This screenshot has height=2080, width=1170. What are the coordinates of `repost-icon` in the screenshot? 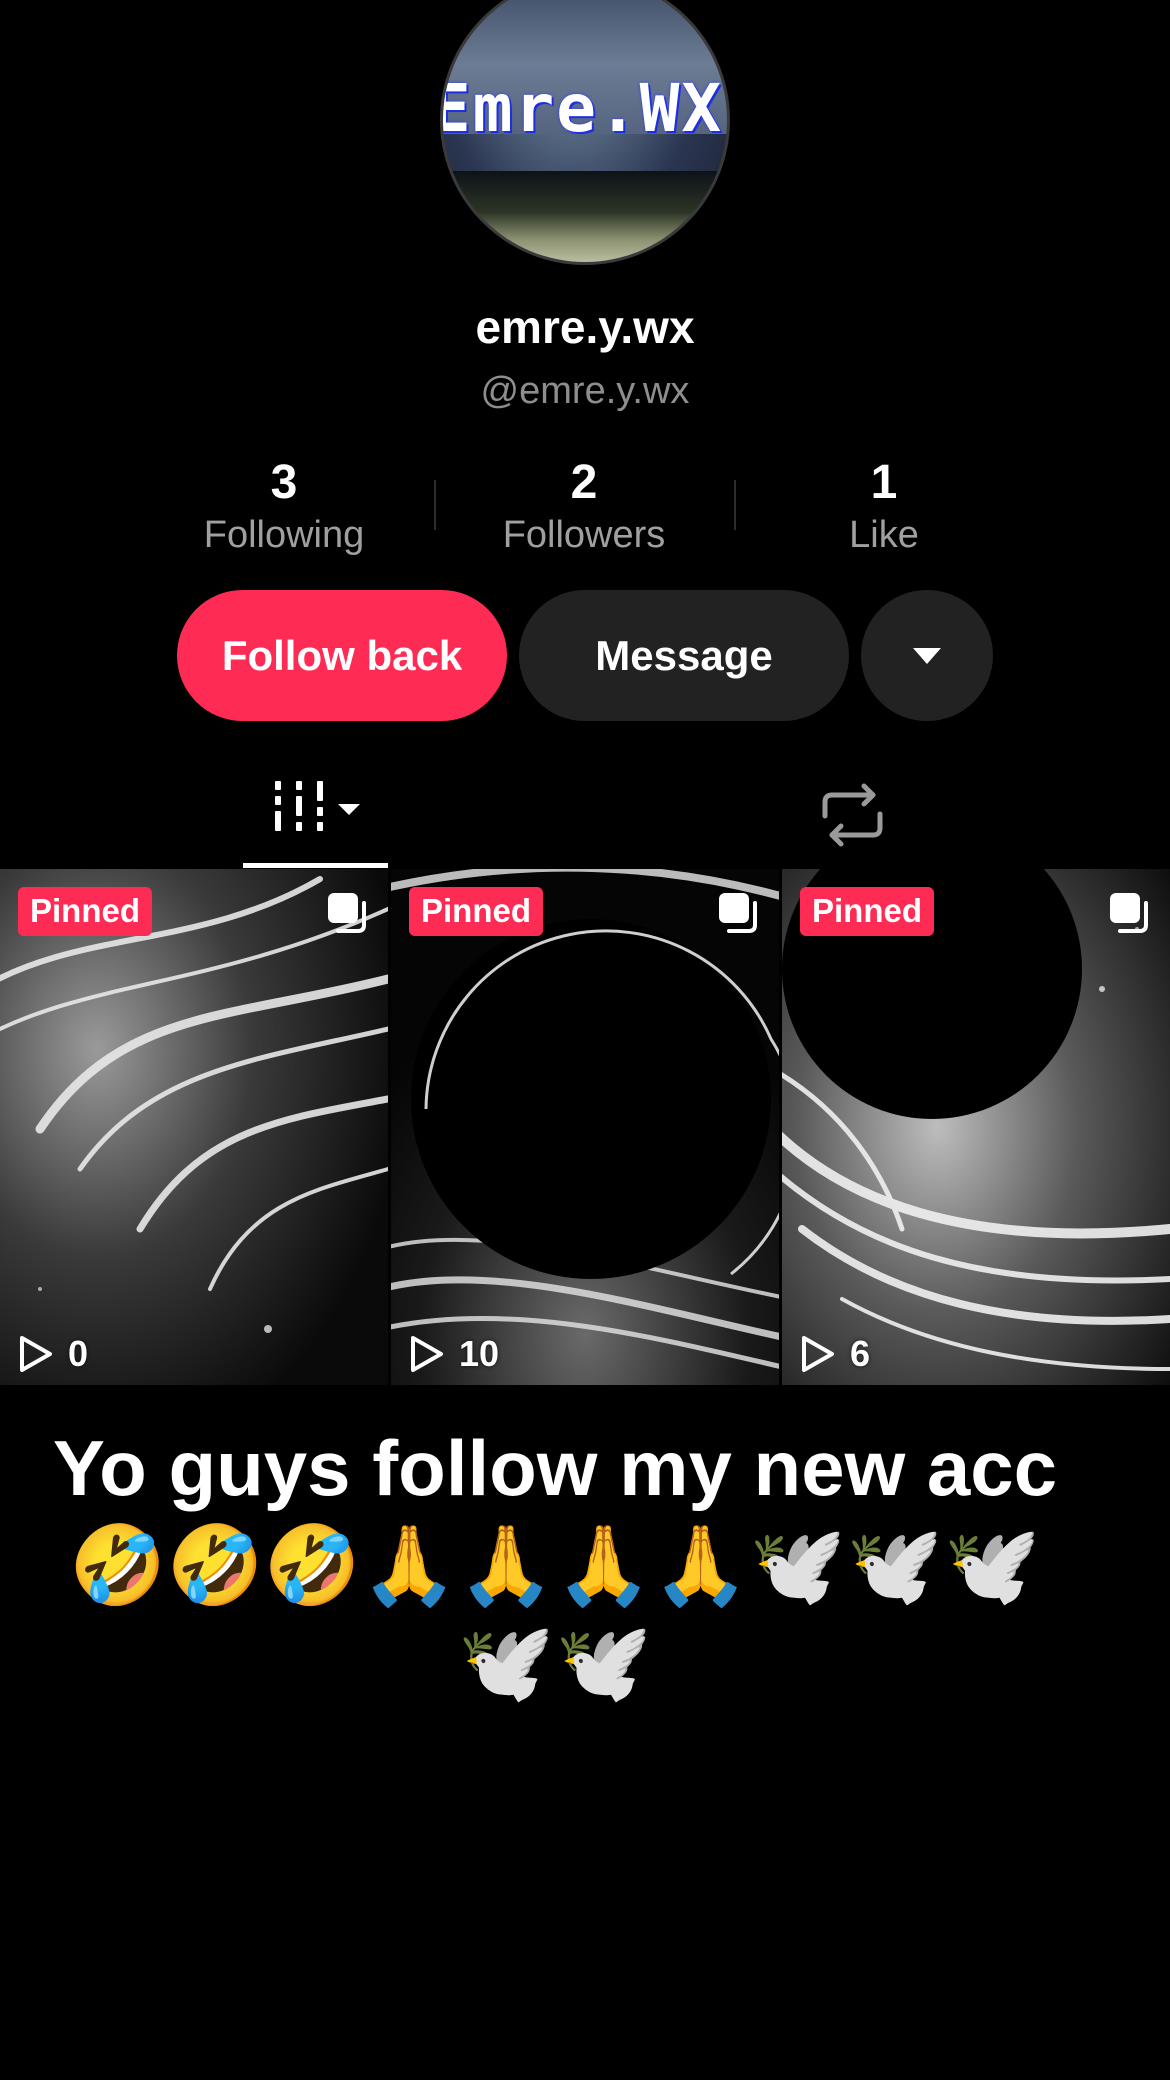 It's located at (852, 815).